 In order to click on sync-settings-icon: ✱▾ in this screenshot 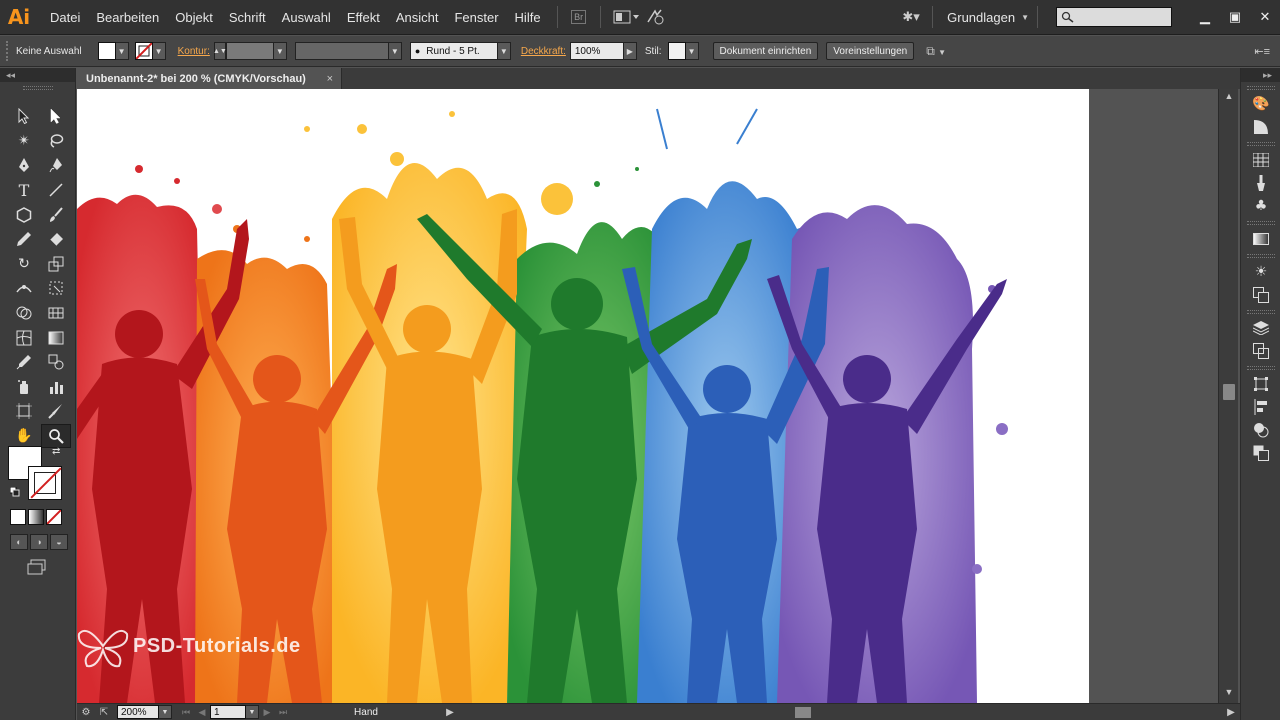, I will do `click(911, 17)`.